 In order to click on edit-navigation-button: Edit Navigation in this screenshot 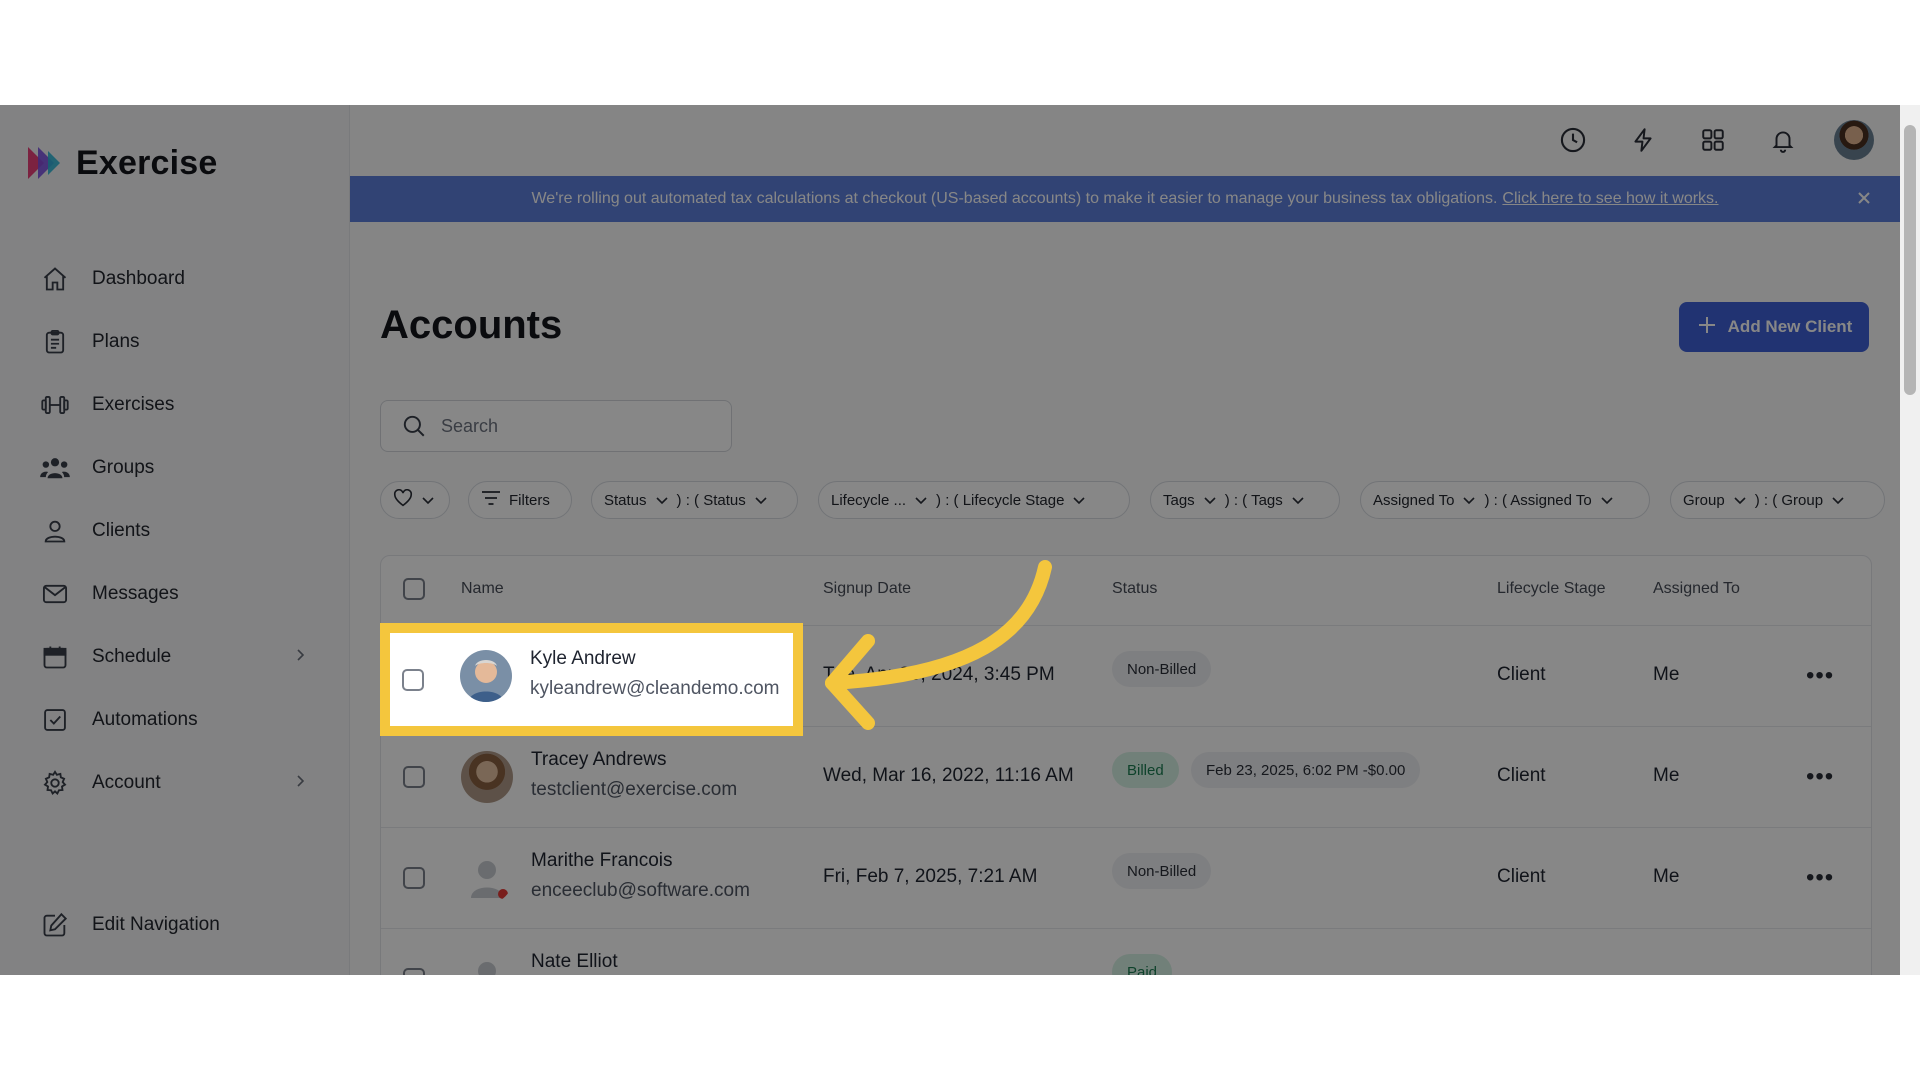, I will do `click(129, 925)`.